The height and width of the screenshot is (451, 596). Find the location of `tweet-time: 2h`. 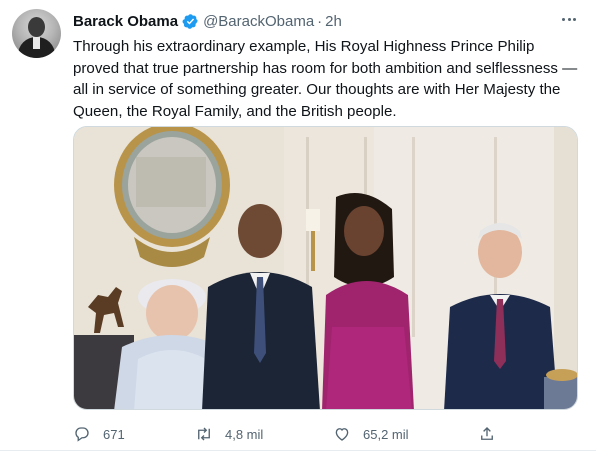

tweet-time: 2h is located at coordinates (333, 21).